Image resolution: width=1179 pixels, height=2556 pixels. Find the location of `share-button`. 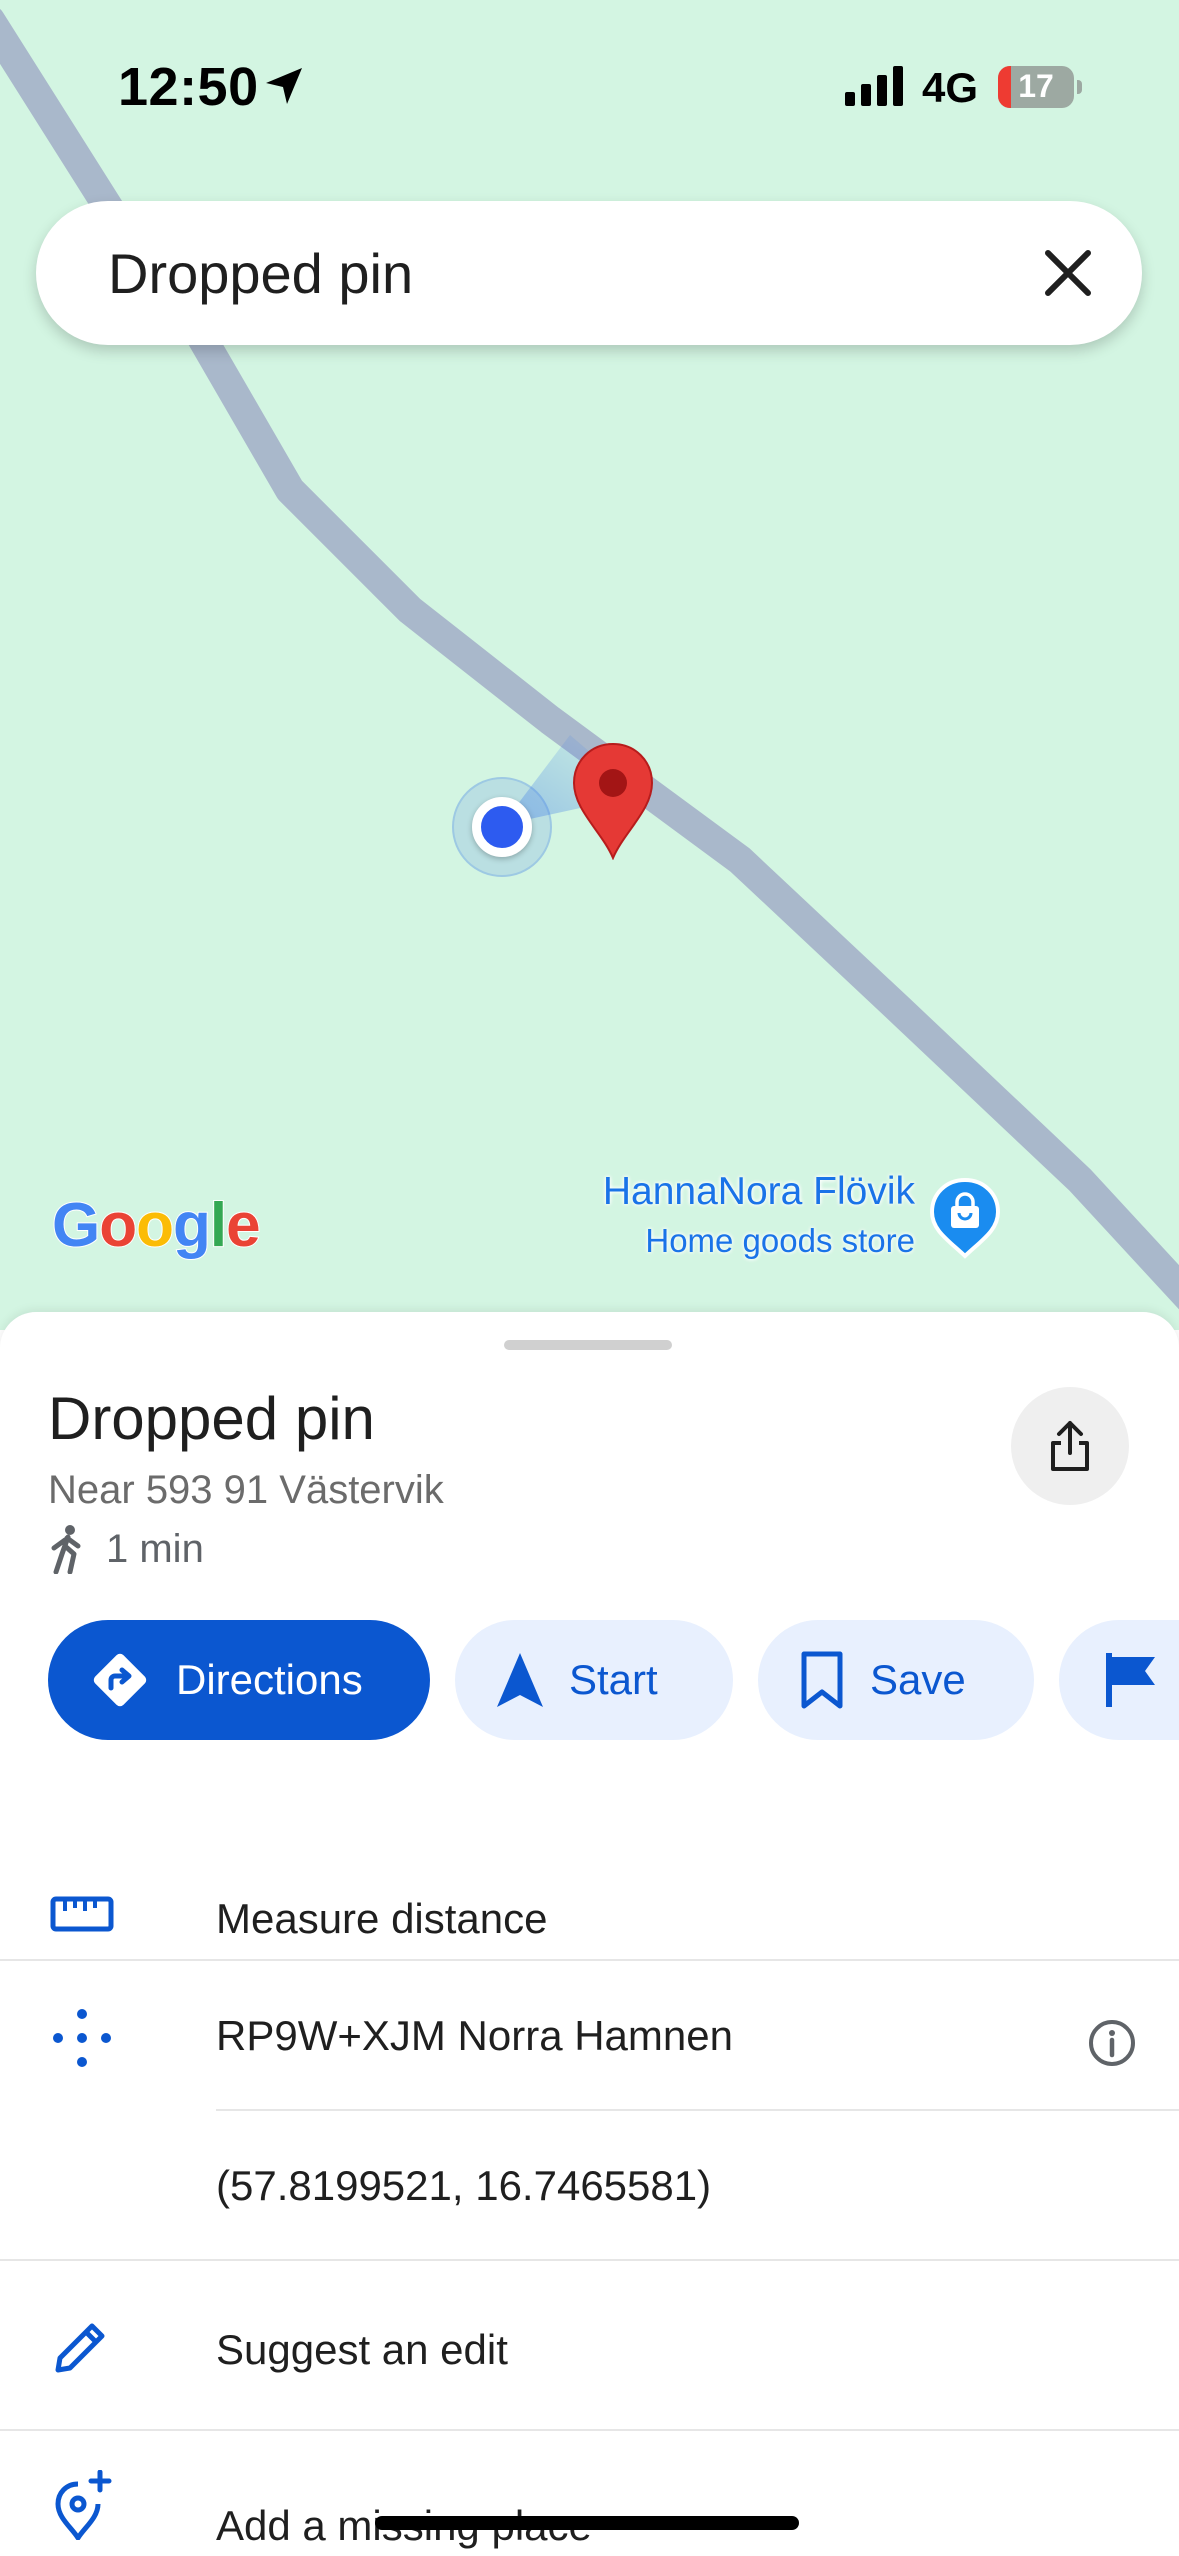

share-button is located at coordinates (1070, 1446).